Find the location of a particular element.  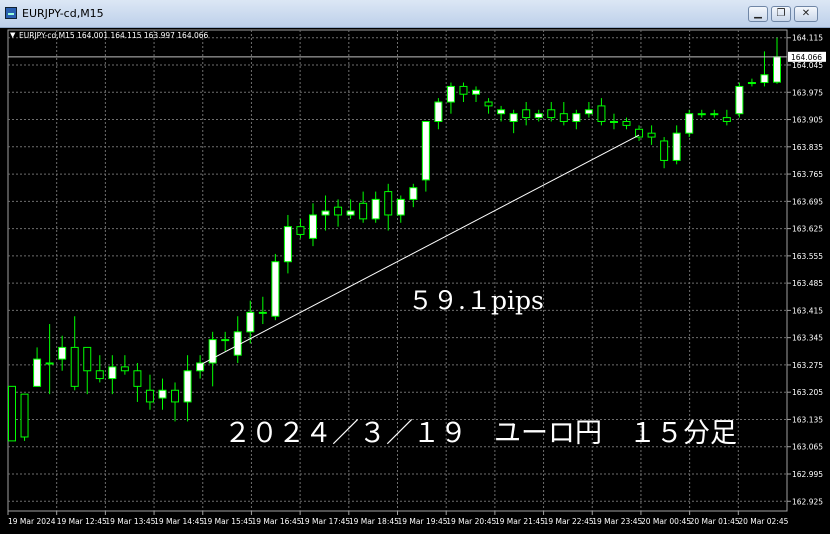

price-tick-label: 163.975 is located at coordinates (807, 92).